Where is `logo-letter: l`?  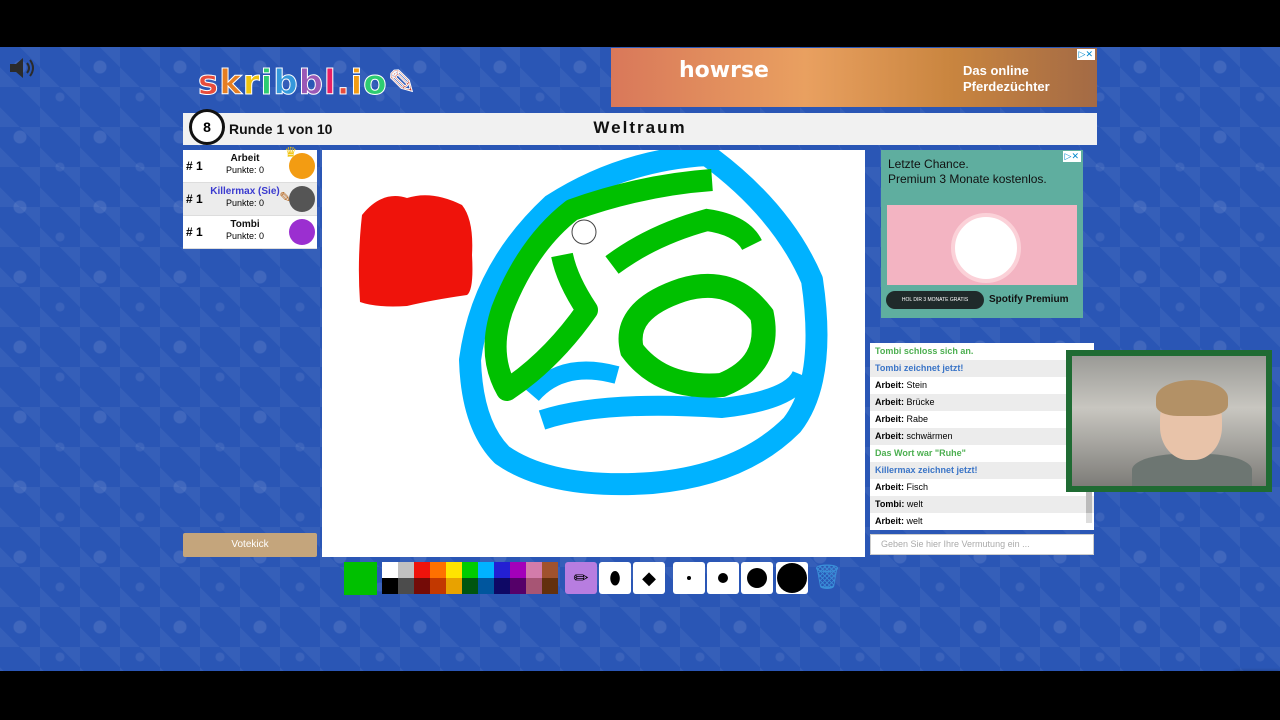 logo-letter: l is located at coordinates (330, 83).